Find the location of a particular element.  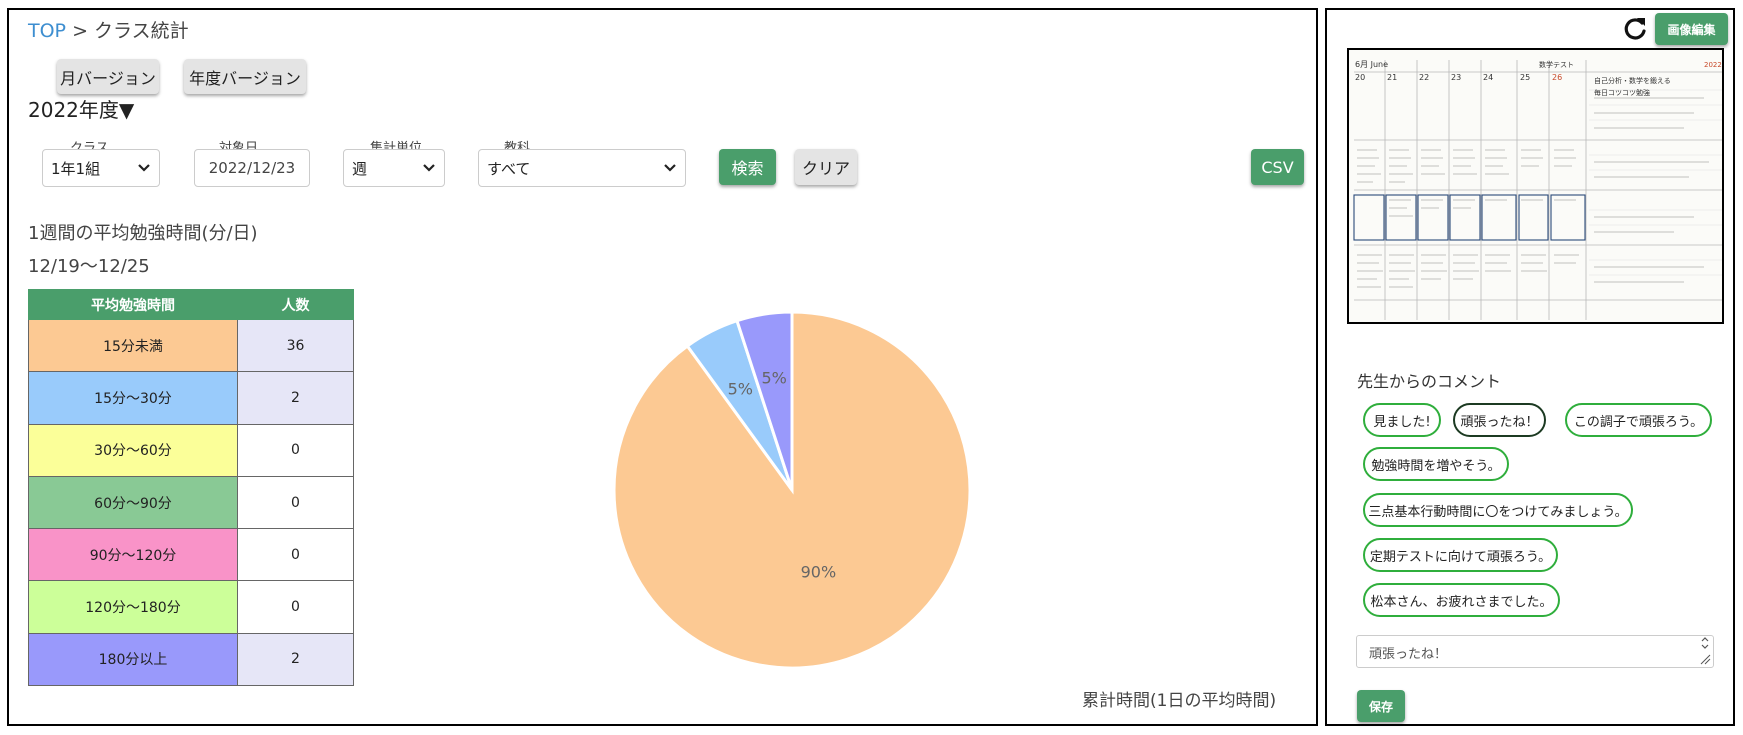

table-row: 180分以上 2 is located at coordinates (191, 659).